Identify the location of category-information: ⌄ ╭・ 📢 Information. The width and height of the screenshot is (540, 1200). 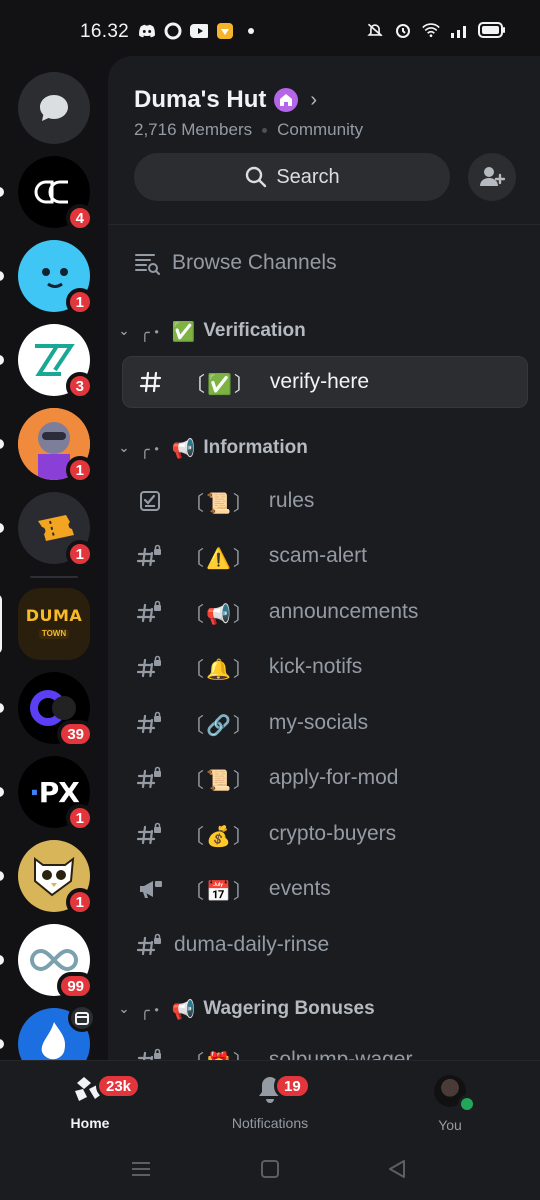
(212, 448).